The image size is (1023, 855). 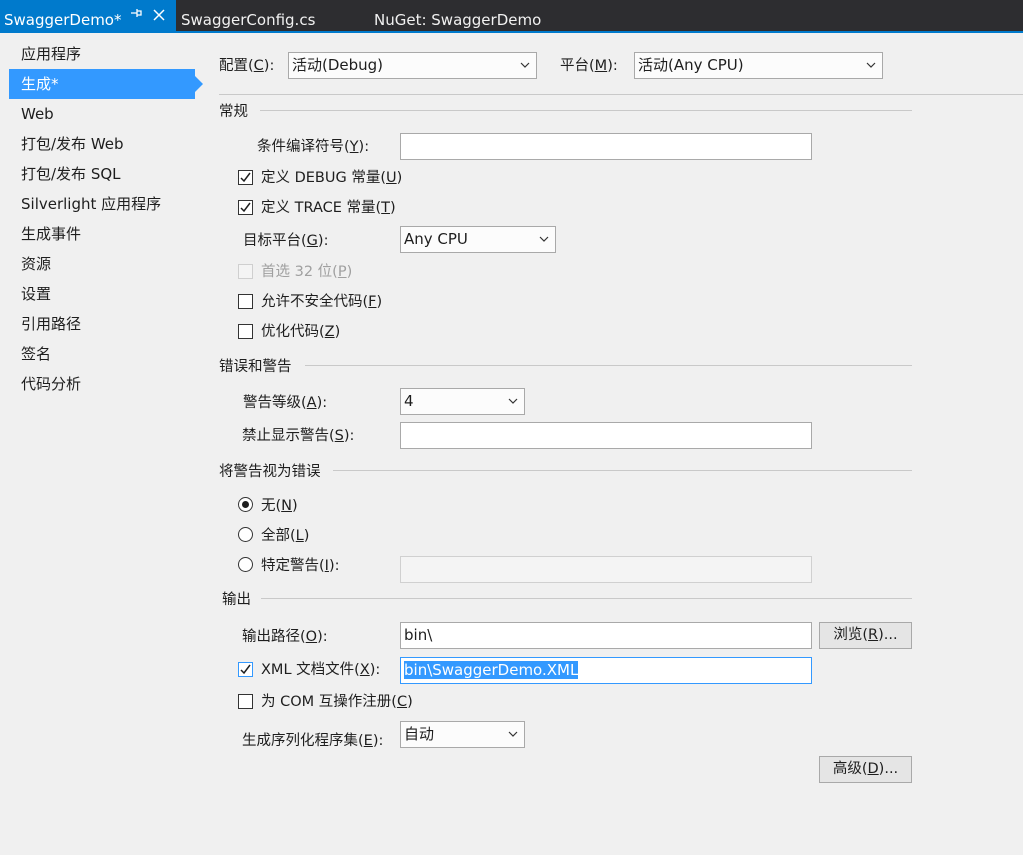 I want to click on document-tab-strip: SwaggerDemo* SwaggerConfig.cs NuGet, so click(x=511, y=16).